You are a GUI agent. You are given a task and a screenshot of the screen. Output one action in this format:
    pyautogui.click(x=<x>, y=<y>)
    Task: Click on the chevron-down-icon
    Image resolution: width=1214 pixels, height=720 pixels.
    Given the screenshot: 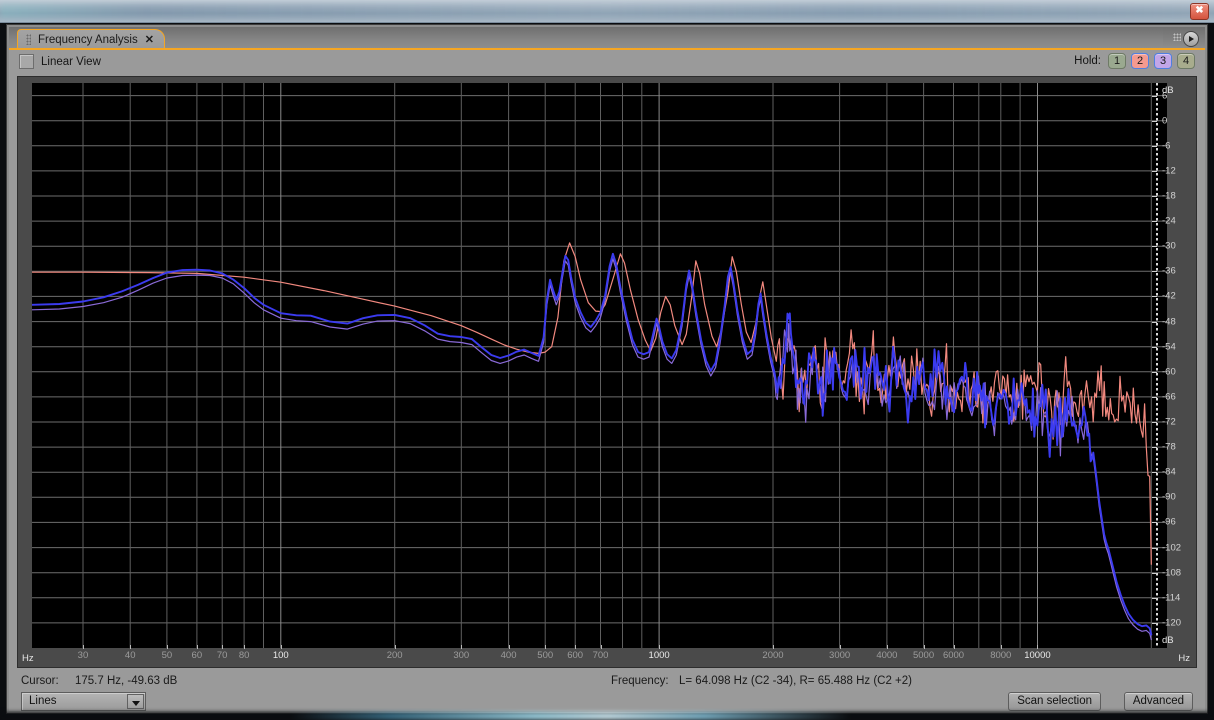 What is the action you would take?
    pyautogui.click(x=135, y=701)
    